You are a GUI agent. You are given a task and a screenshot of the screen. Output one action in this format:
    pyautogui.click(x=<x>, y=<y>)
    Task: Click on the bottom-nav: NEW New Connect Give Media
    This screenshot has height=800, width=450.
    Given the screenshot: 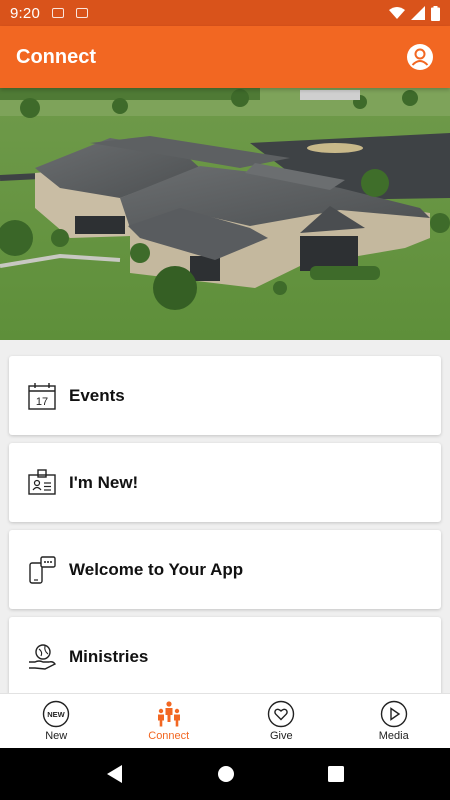 What is the action you would take?
    pyautogui.click(x=225, y=720)
    